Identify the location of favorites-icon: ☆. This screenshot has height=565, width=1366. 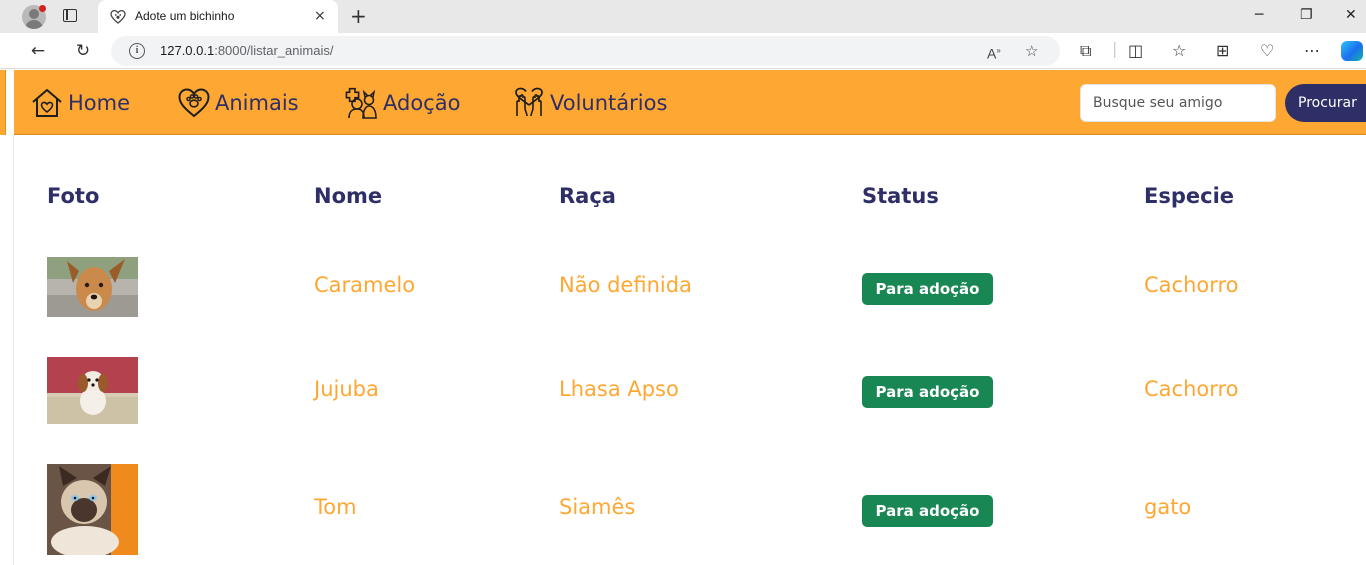
(1179, 51).